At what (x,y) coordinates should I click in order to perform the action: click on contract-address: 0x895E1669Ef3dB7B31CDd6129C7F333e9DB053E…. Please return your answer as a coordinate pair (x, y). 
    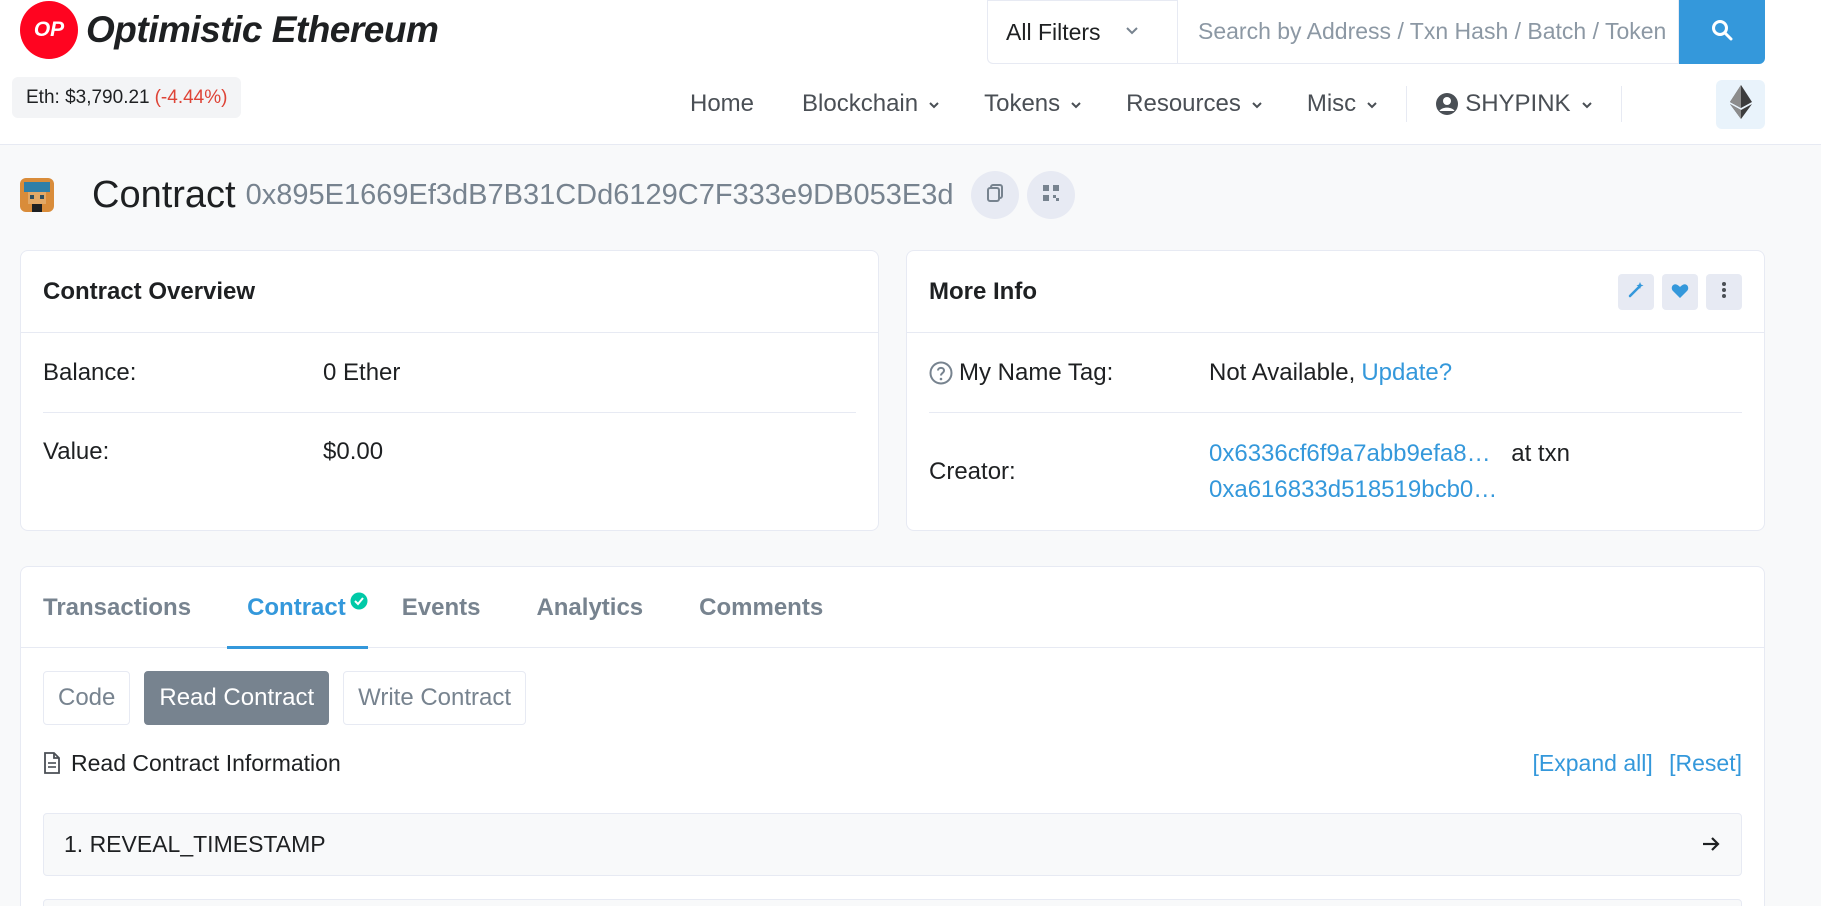
    Looking at the image, I should click on (599, 194).